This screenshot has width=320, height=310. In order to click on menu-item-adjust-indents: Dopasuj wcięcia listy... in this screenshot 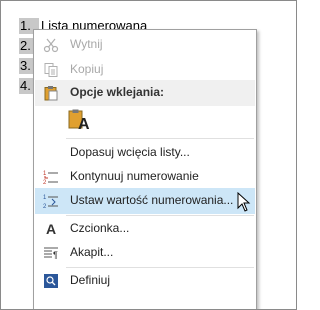, I will do `click(145, 153)`.